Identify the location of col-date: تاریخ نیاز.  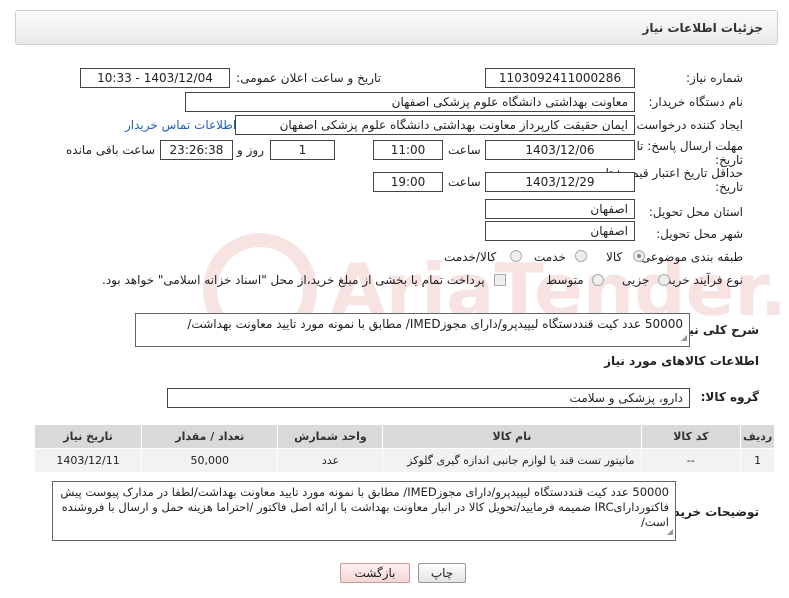
(88, 436).